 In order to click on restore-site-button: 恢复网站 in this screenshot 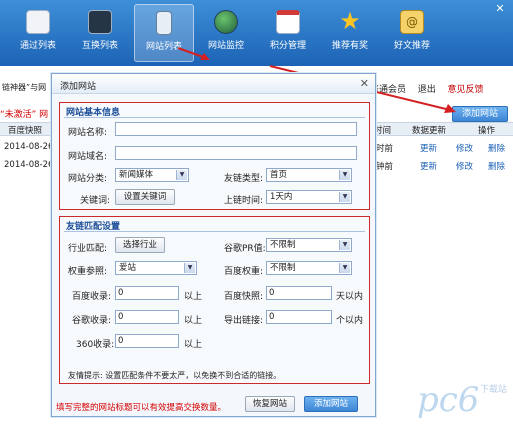, I will do `click(270, 404)`.